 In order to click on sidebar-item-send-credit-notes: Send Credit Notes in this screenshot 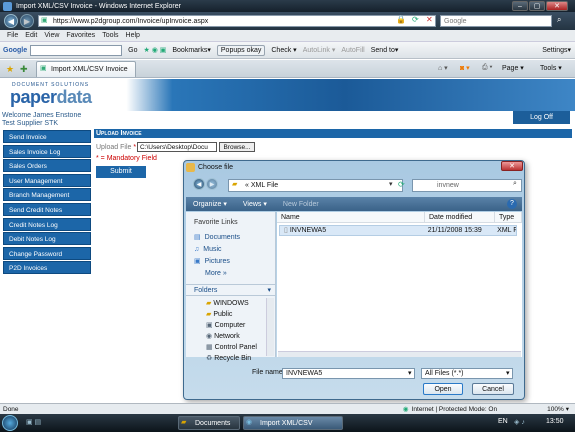, I will do `click(47, 209)`.